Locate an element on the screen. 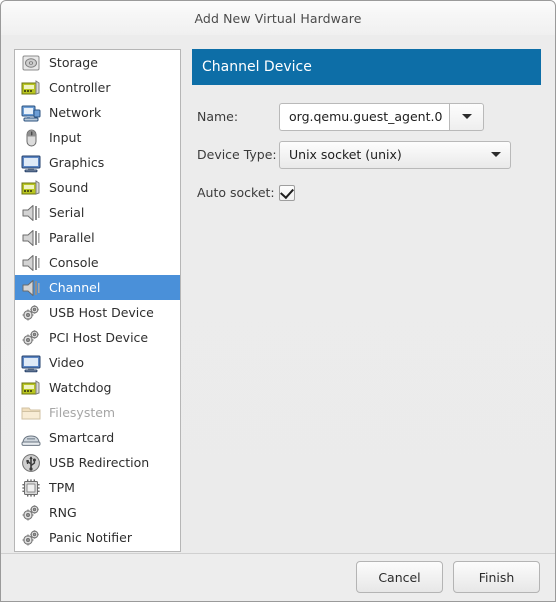  name-input: org.qemu.guest_agent.0 is located at coordinates (364, 116).